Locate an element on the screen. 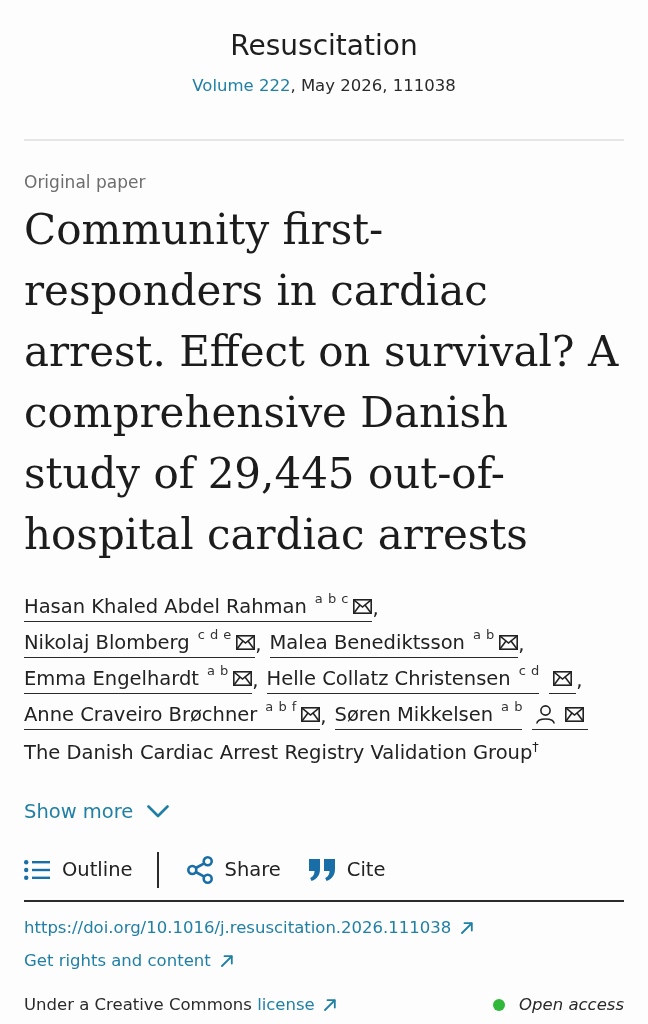  rights-link: Get rights and content is located at coordinates (128, 960).